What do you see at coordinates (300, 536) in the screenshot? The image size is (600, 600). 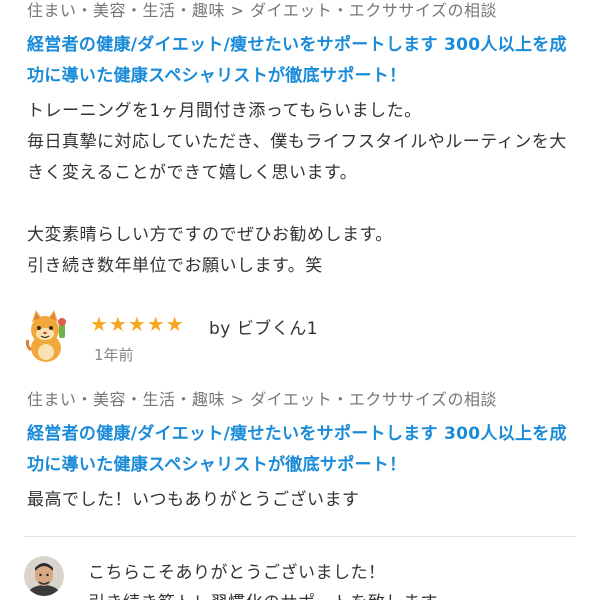 I see `divider` at bounding box center [300, 536].